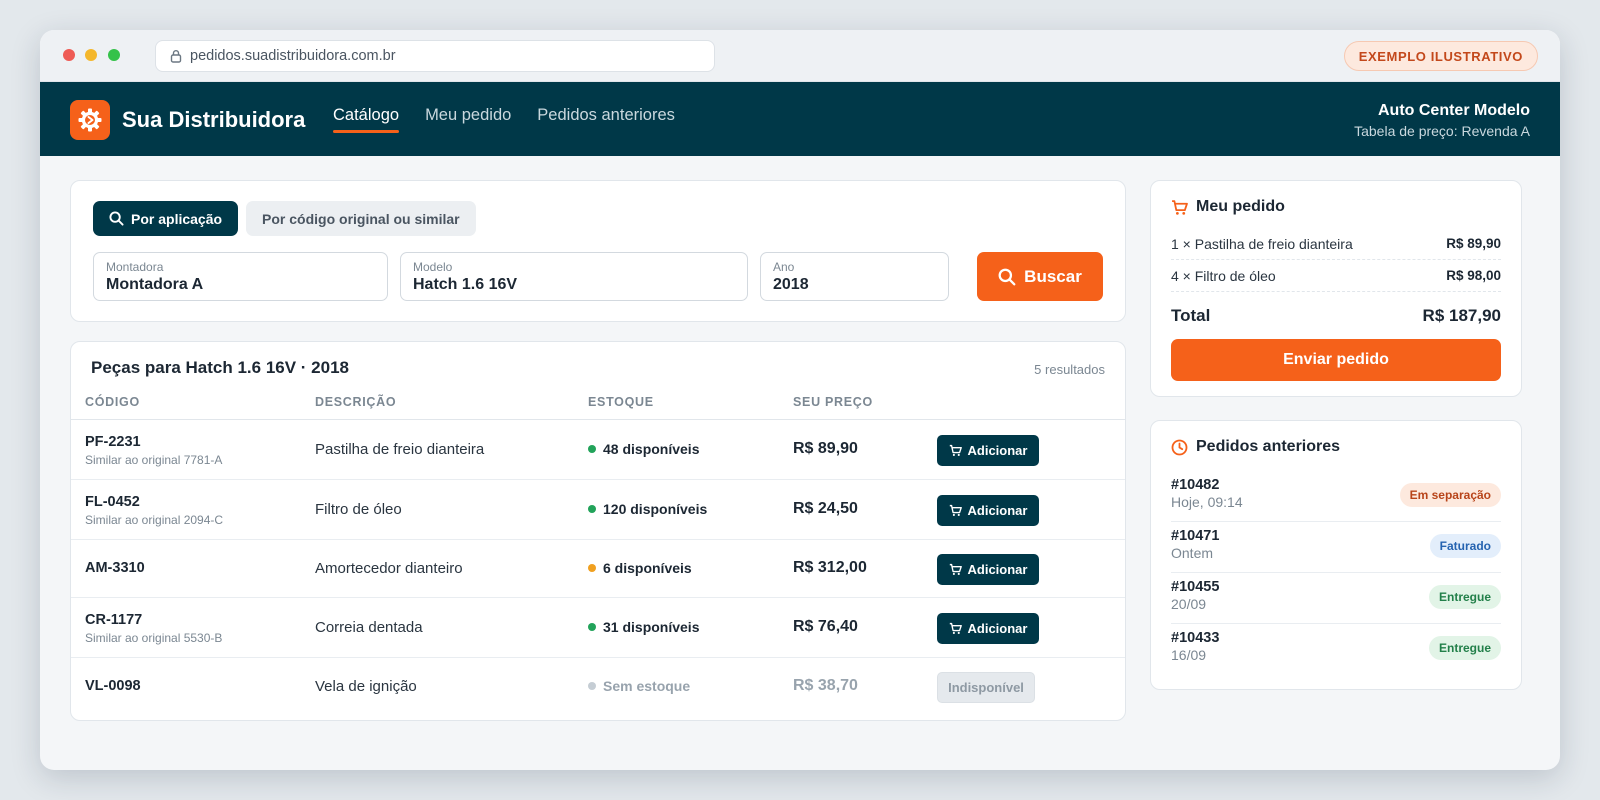 The image size is (1600, 800). Describe the element at coordinates (830, 567) in the screenshot. I see `part-price: R$ 312,00` at that location.